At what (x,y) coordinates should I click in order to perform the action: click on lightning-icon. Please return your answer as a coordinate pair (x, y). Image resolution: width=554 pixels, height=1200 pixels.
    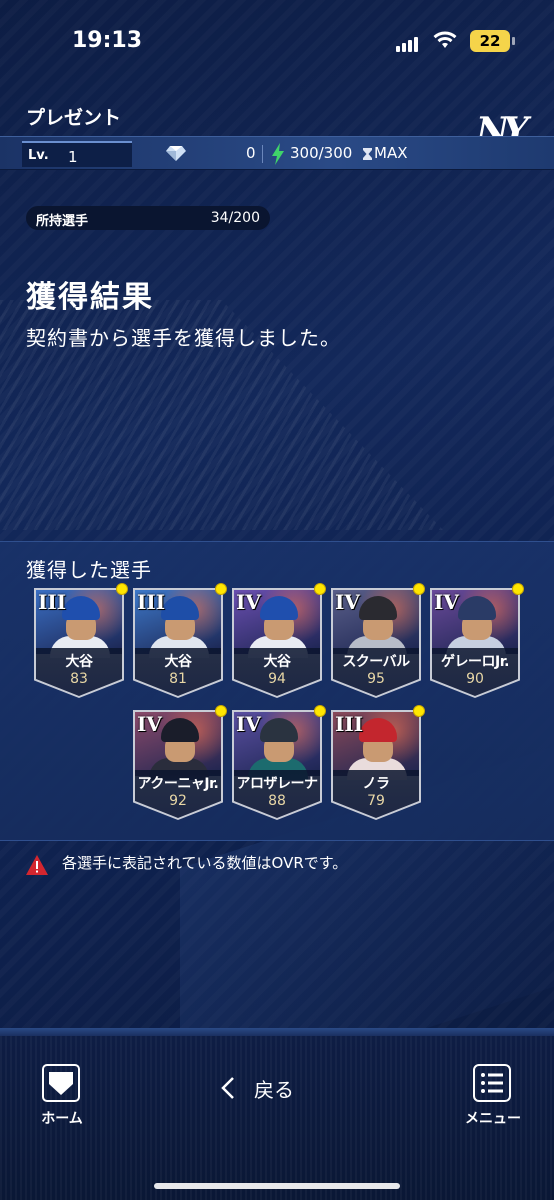
    Looking at the image, I should click on (278, 154).